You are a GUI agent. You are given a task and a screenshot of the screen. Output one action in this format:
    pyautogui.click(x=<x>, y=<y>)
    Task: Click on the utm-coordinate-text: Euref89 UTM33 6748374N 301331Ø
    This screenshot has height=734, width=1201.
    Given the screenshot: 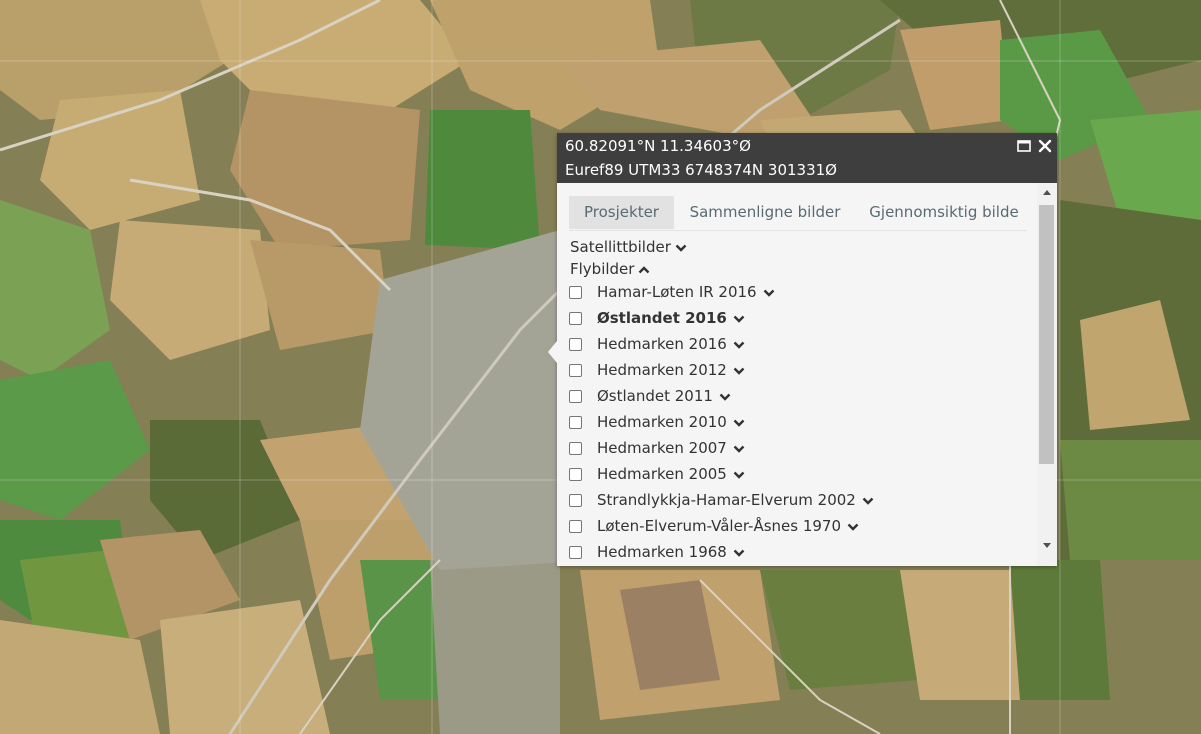 What is the action you would take?
    pyautogui.click(x=701, y=170)
    